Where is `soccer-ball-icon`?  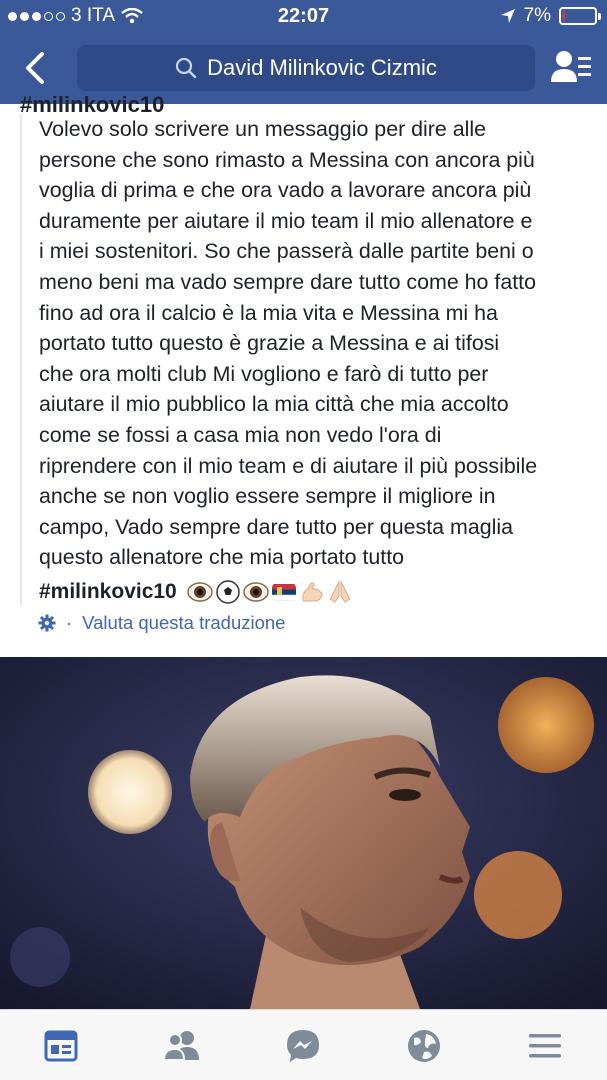 soccer-ball-icon is located at coordinates (228, 592).